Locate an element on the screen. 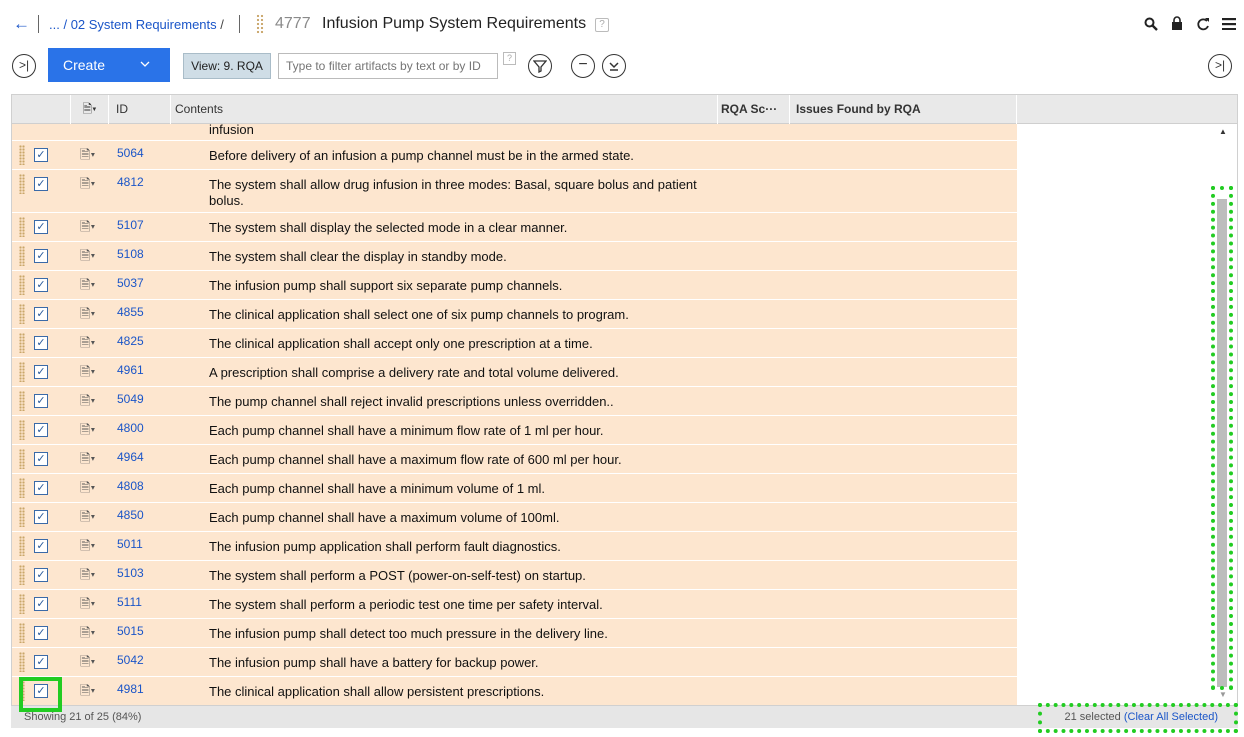  collapse-panel-icon: >| is located at coordinates (24, 66).